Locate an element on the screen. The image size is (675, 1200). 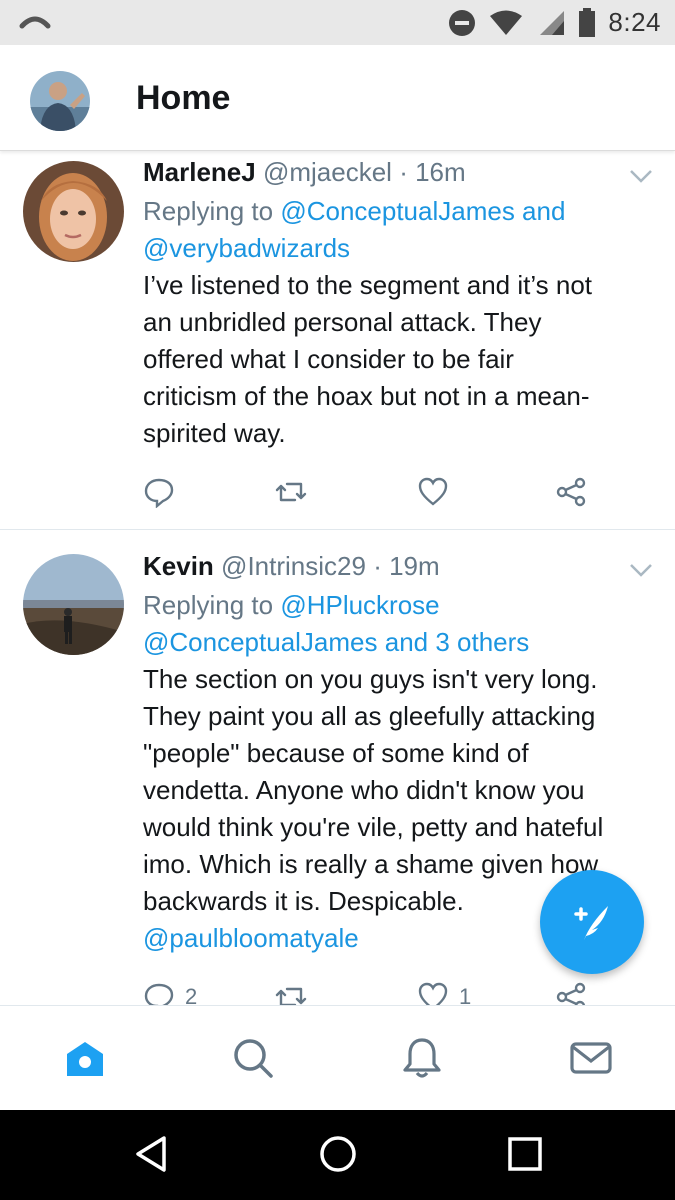
like-button is located at coordinates (438, 492).